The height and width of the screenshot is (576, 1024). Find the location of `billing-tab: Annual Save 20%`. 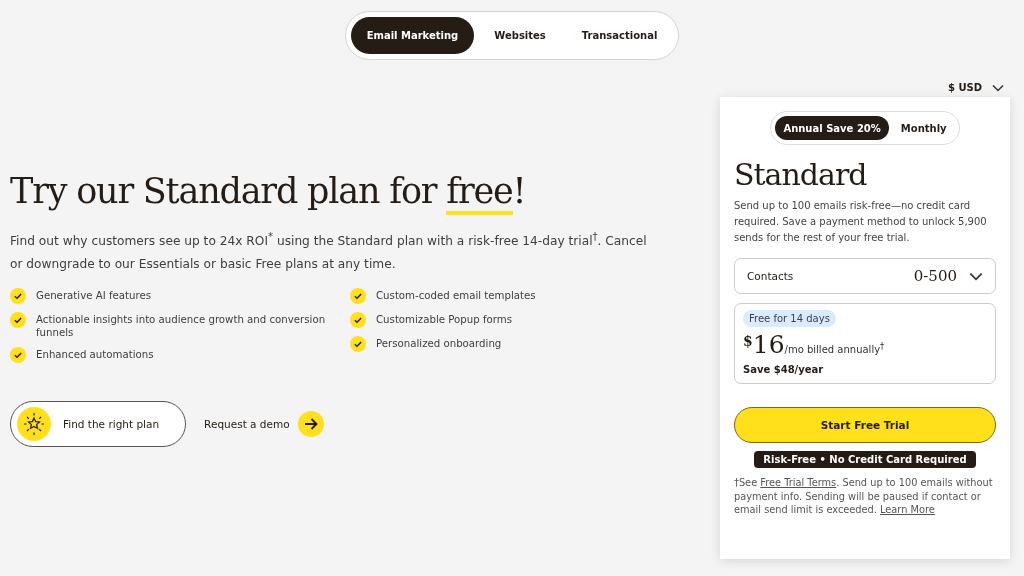

billing-tab: Annual Save 20% is located at coordinates (832, 128).